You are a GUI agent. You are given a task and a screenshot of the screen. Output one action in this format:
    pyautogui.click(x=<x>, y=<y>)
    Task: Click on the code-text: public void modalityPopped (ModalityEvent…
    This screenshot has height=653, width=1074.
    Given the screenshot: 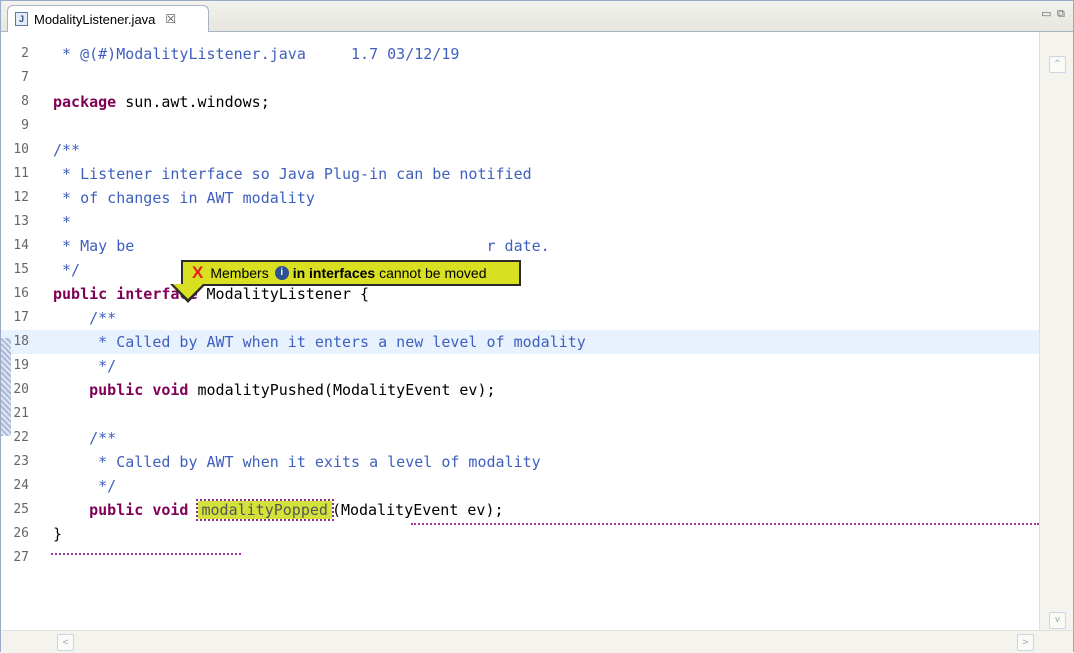 What is the action you would take?
    pyautogui.click(x=278, y=510)
    